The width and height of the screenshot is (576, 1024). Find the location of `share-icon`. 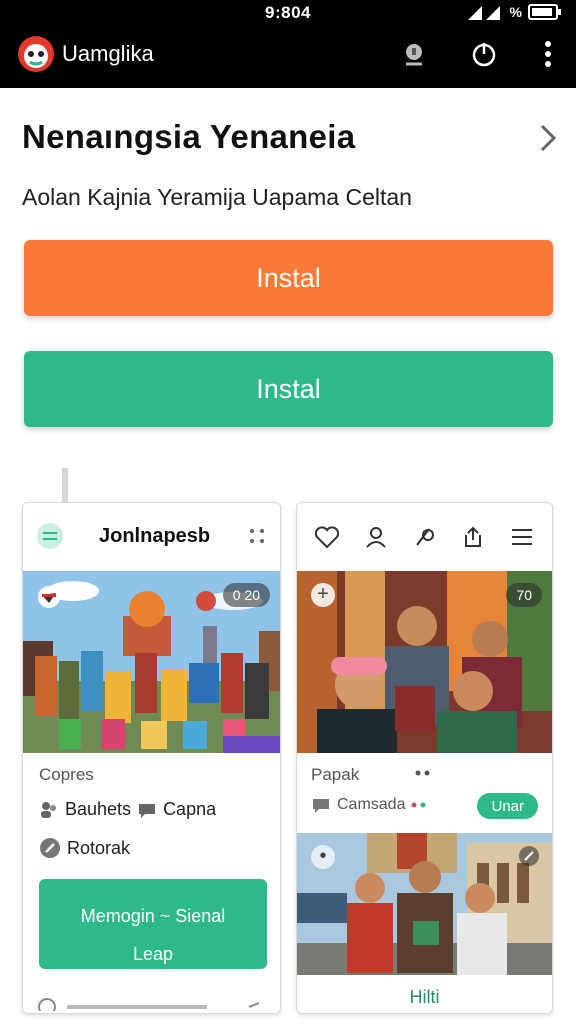

share-icon is located at coordinates (473, 537).